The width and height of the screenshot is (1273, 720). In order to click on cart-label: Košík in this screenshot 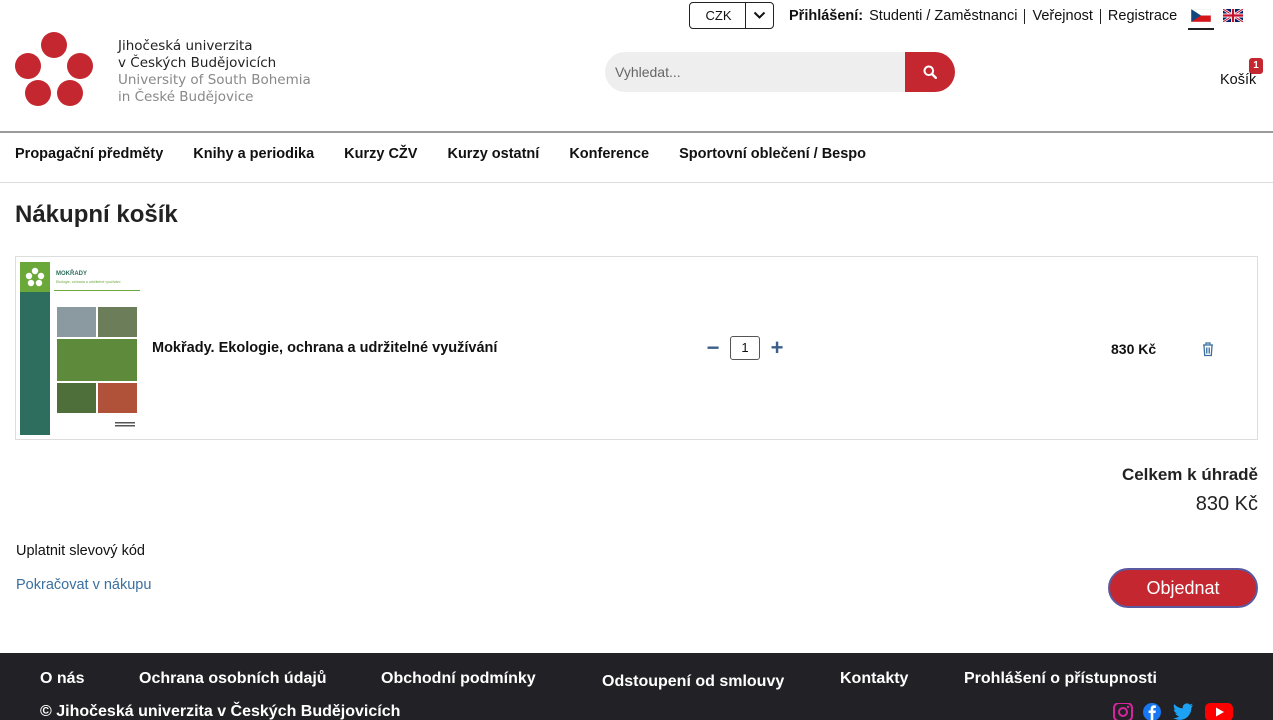, I will do `click(1238, 80)`.